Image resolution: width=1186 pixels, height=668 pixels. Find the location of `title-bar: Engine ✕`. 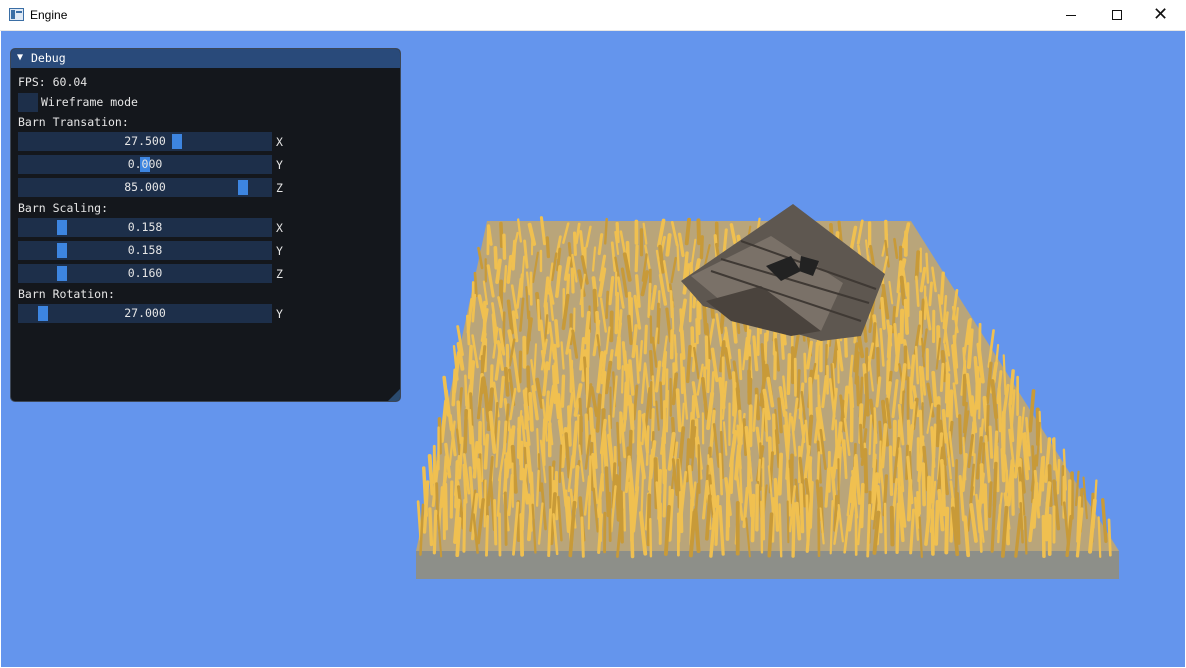

title-bar: Engine ✕ is located at coordinates (593, 15).